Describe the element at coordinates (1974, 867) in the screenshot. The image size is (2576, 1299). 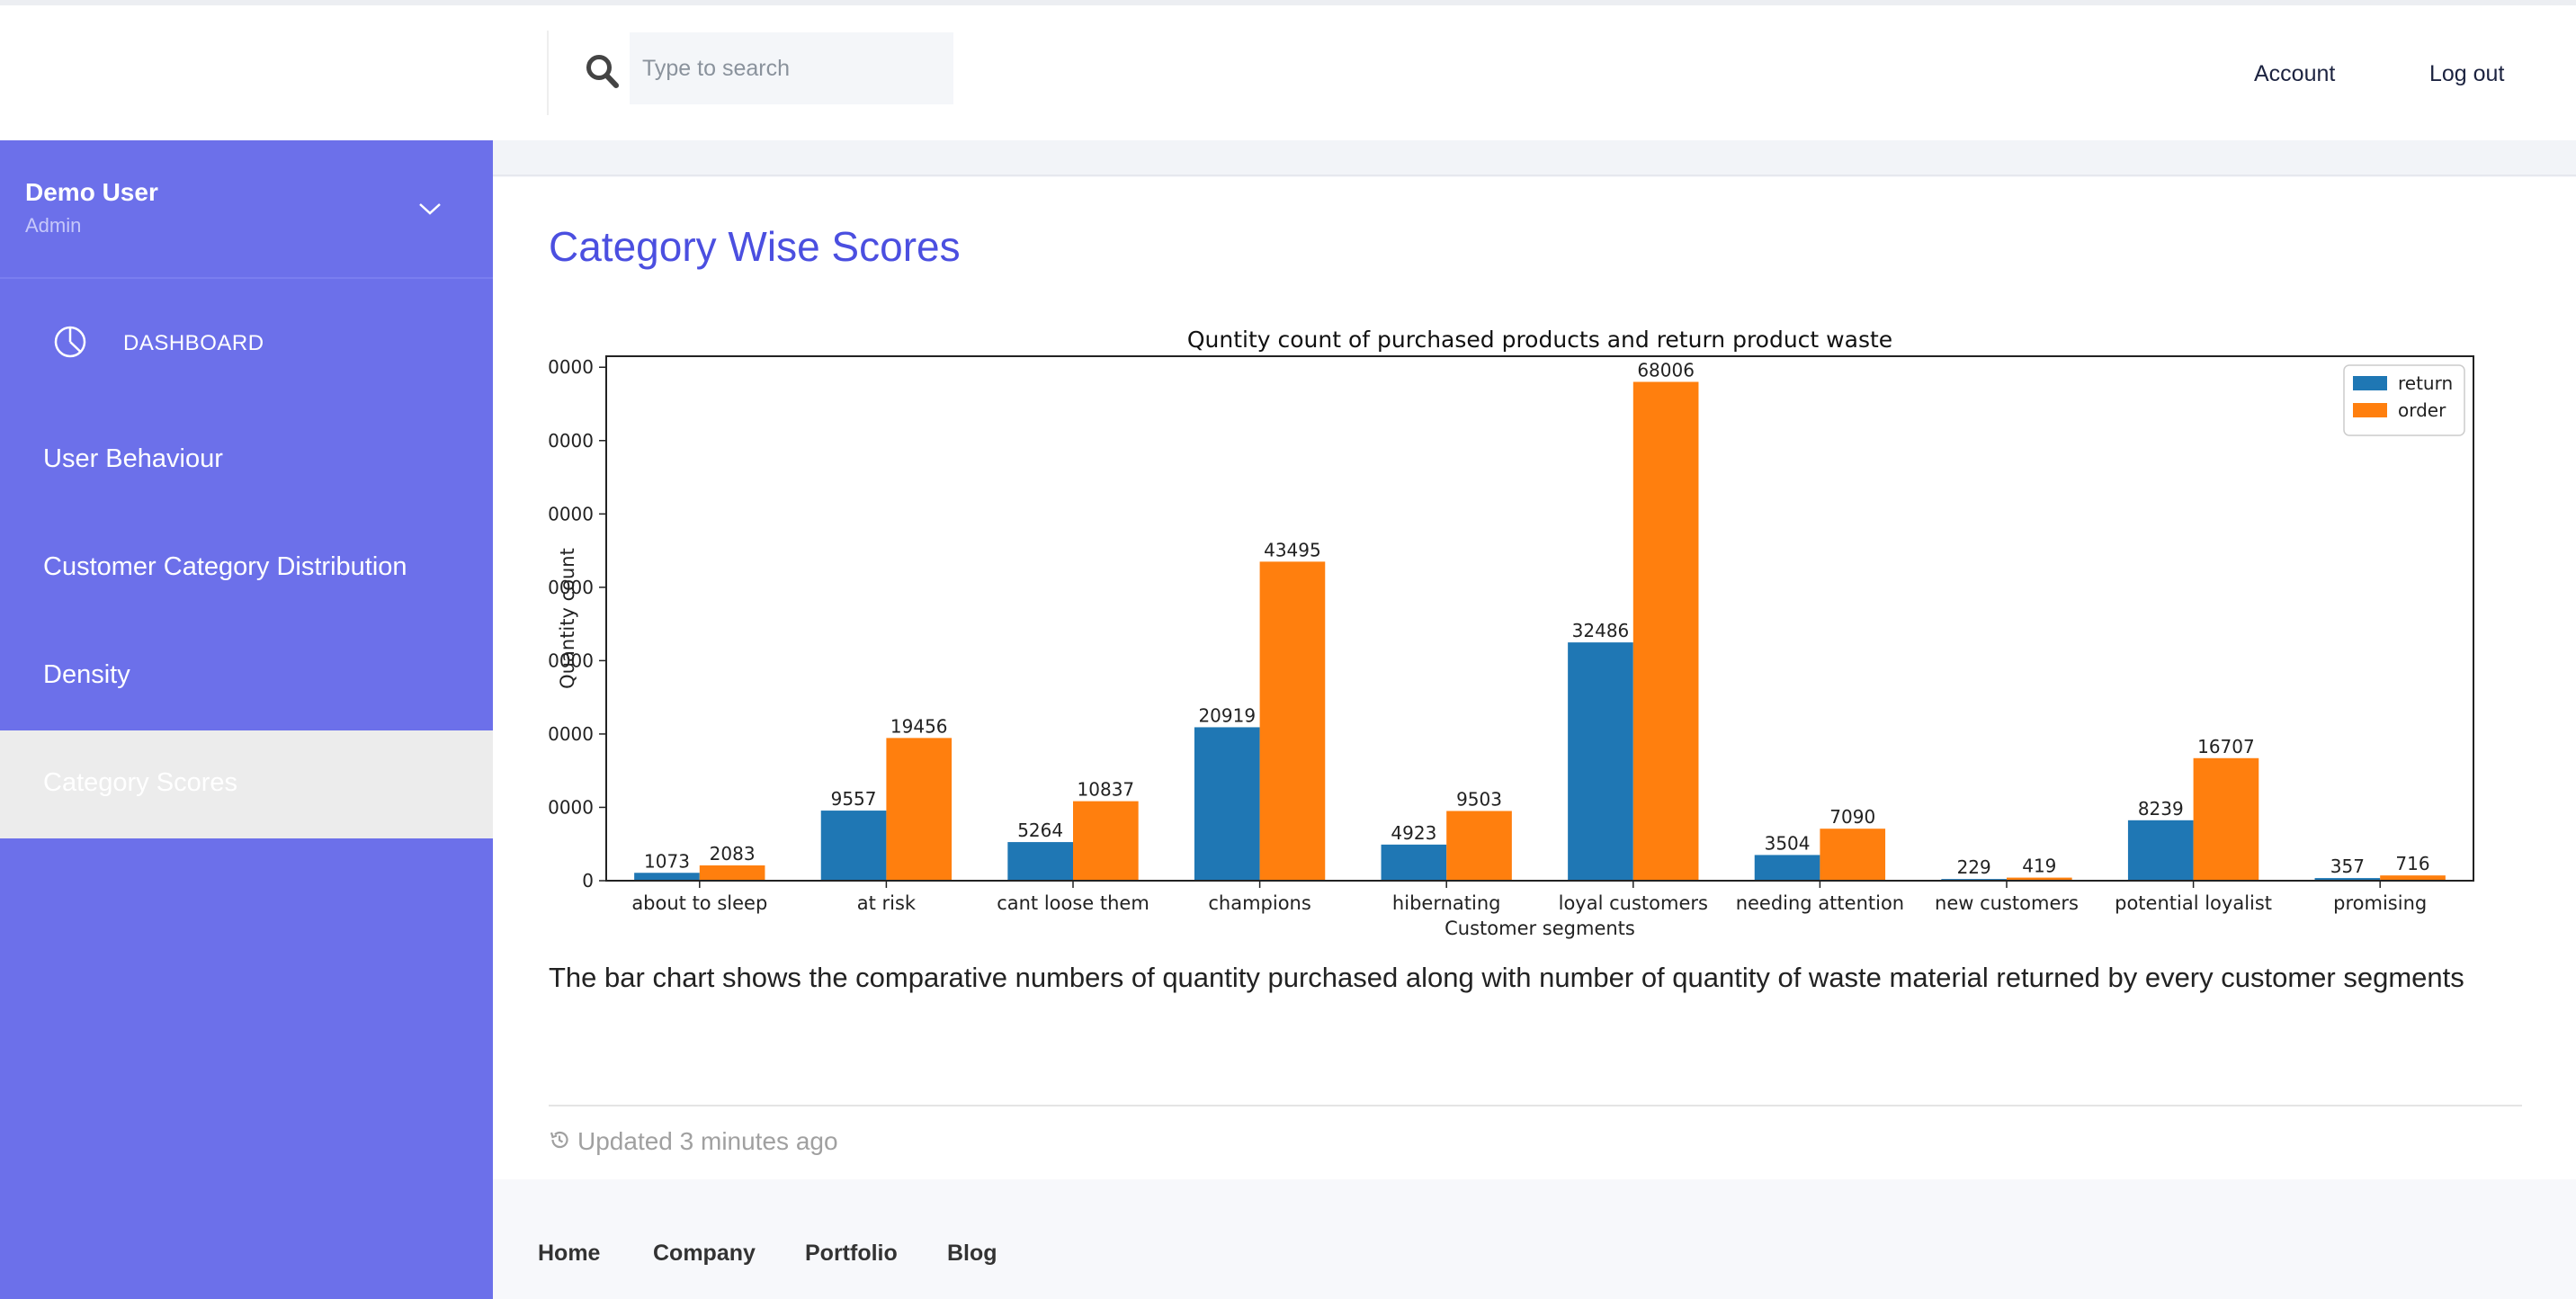
I see `data-label: 229` at that location.